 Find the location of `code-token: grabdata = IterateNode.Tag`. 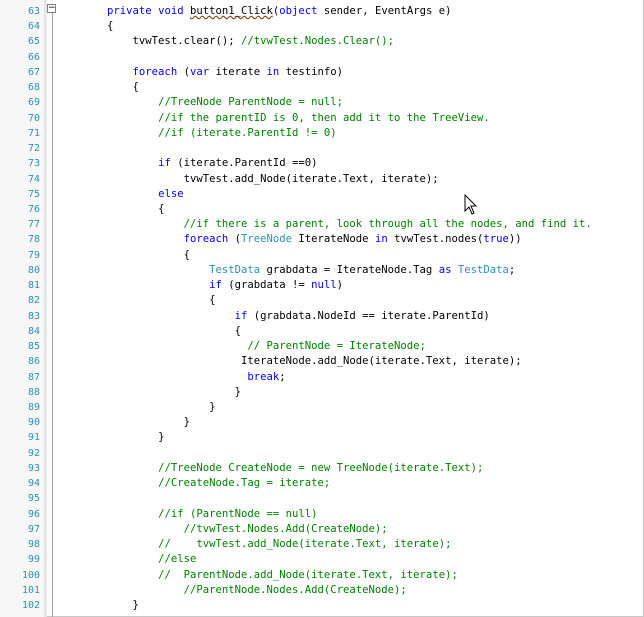

code-token: grabdata = IterateNode.Tag is located at coordinates (352, 269).